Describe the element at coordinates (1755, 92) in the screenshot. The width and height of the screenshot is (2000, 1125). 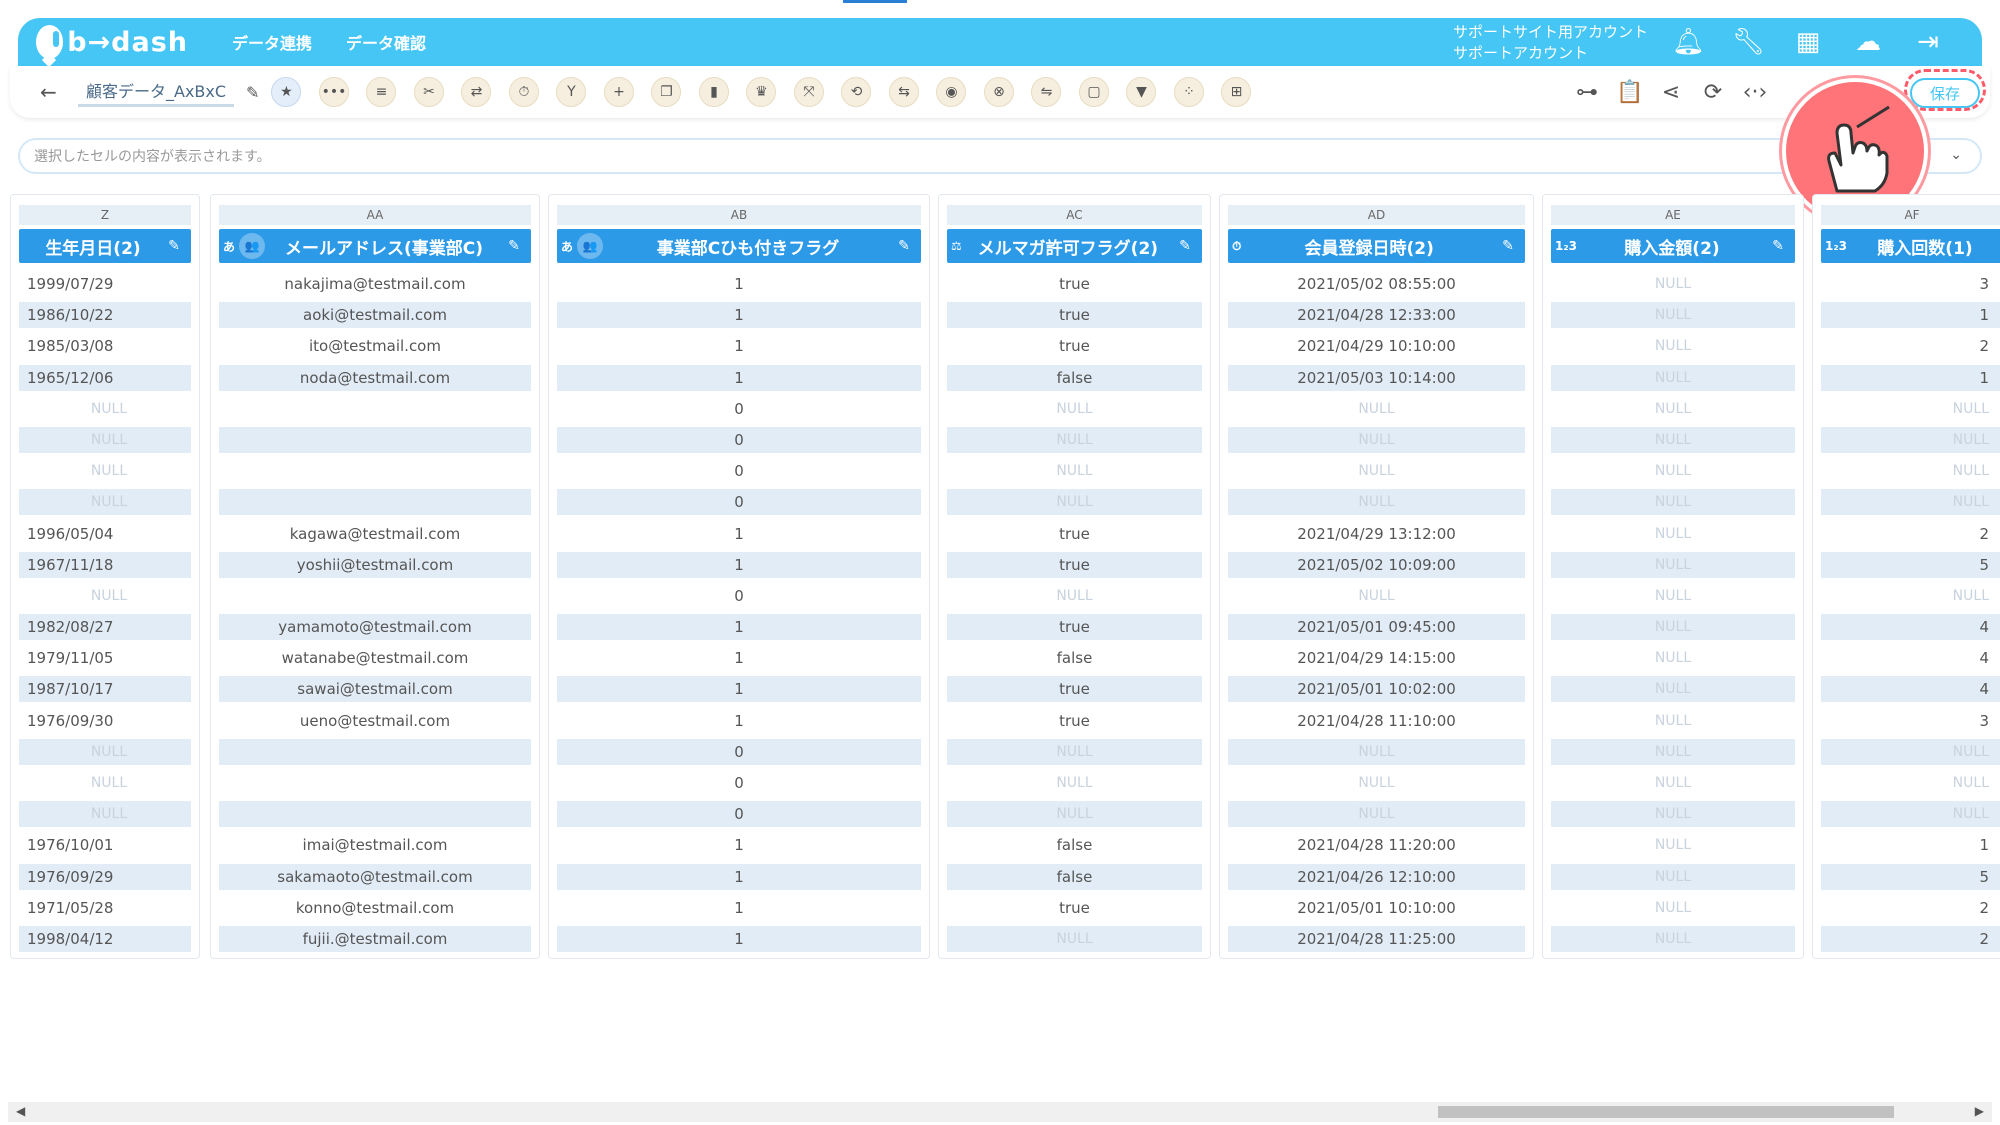
I see `code-icon: ‹·›` at that location.